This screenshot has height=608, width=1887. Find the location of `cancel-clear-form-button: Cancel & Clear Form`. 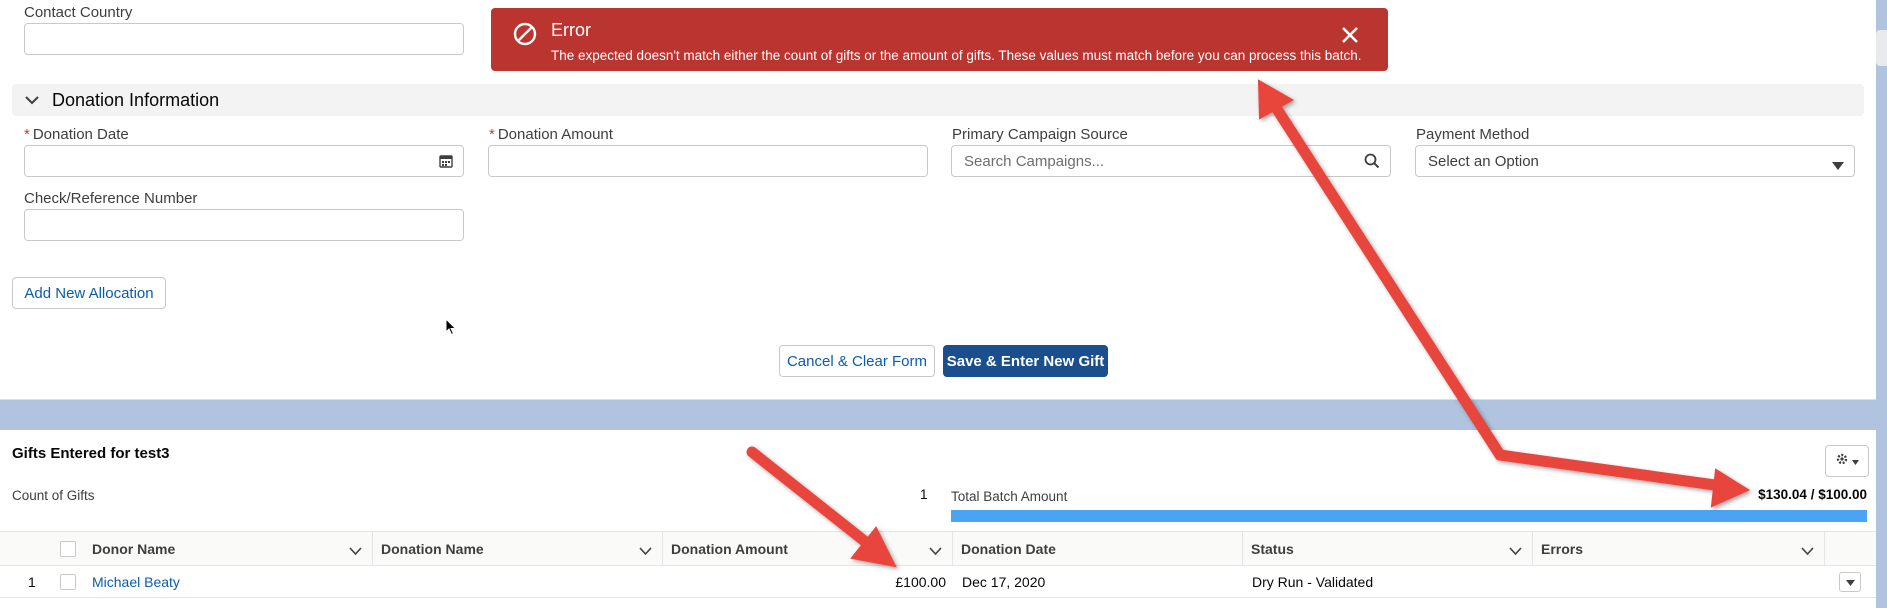

cancel-clear-form-button: Cancel & Clear Form is located at coordinates (857, 361).